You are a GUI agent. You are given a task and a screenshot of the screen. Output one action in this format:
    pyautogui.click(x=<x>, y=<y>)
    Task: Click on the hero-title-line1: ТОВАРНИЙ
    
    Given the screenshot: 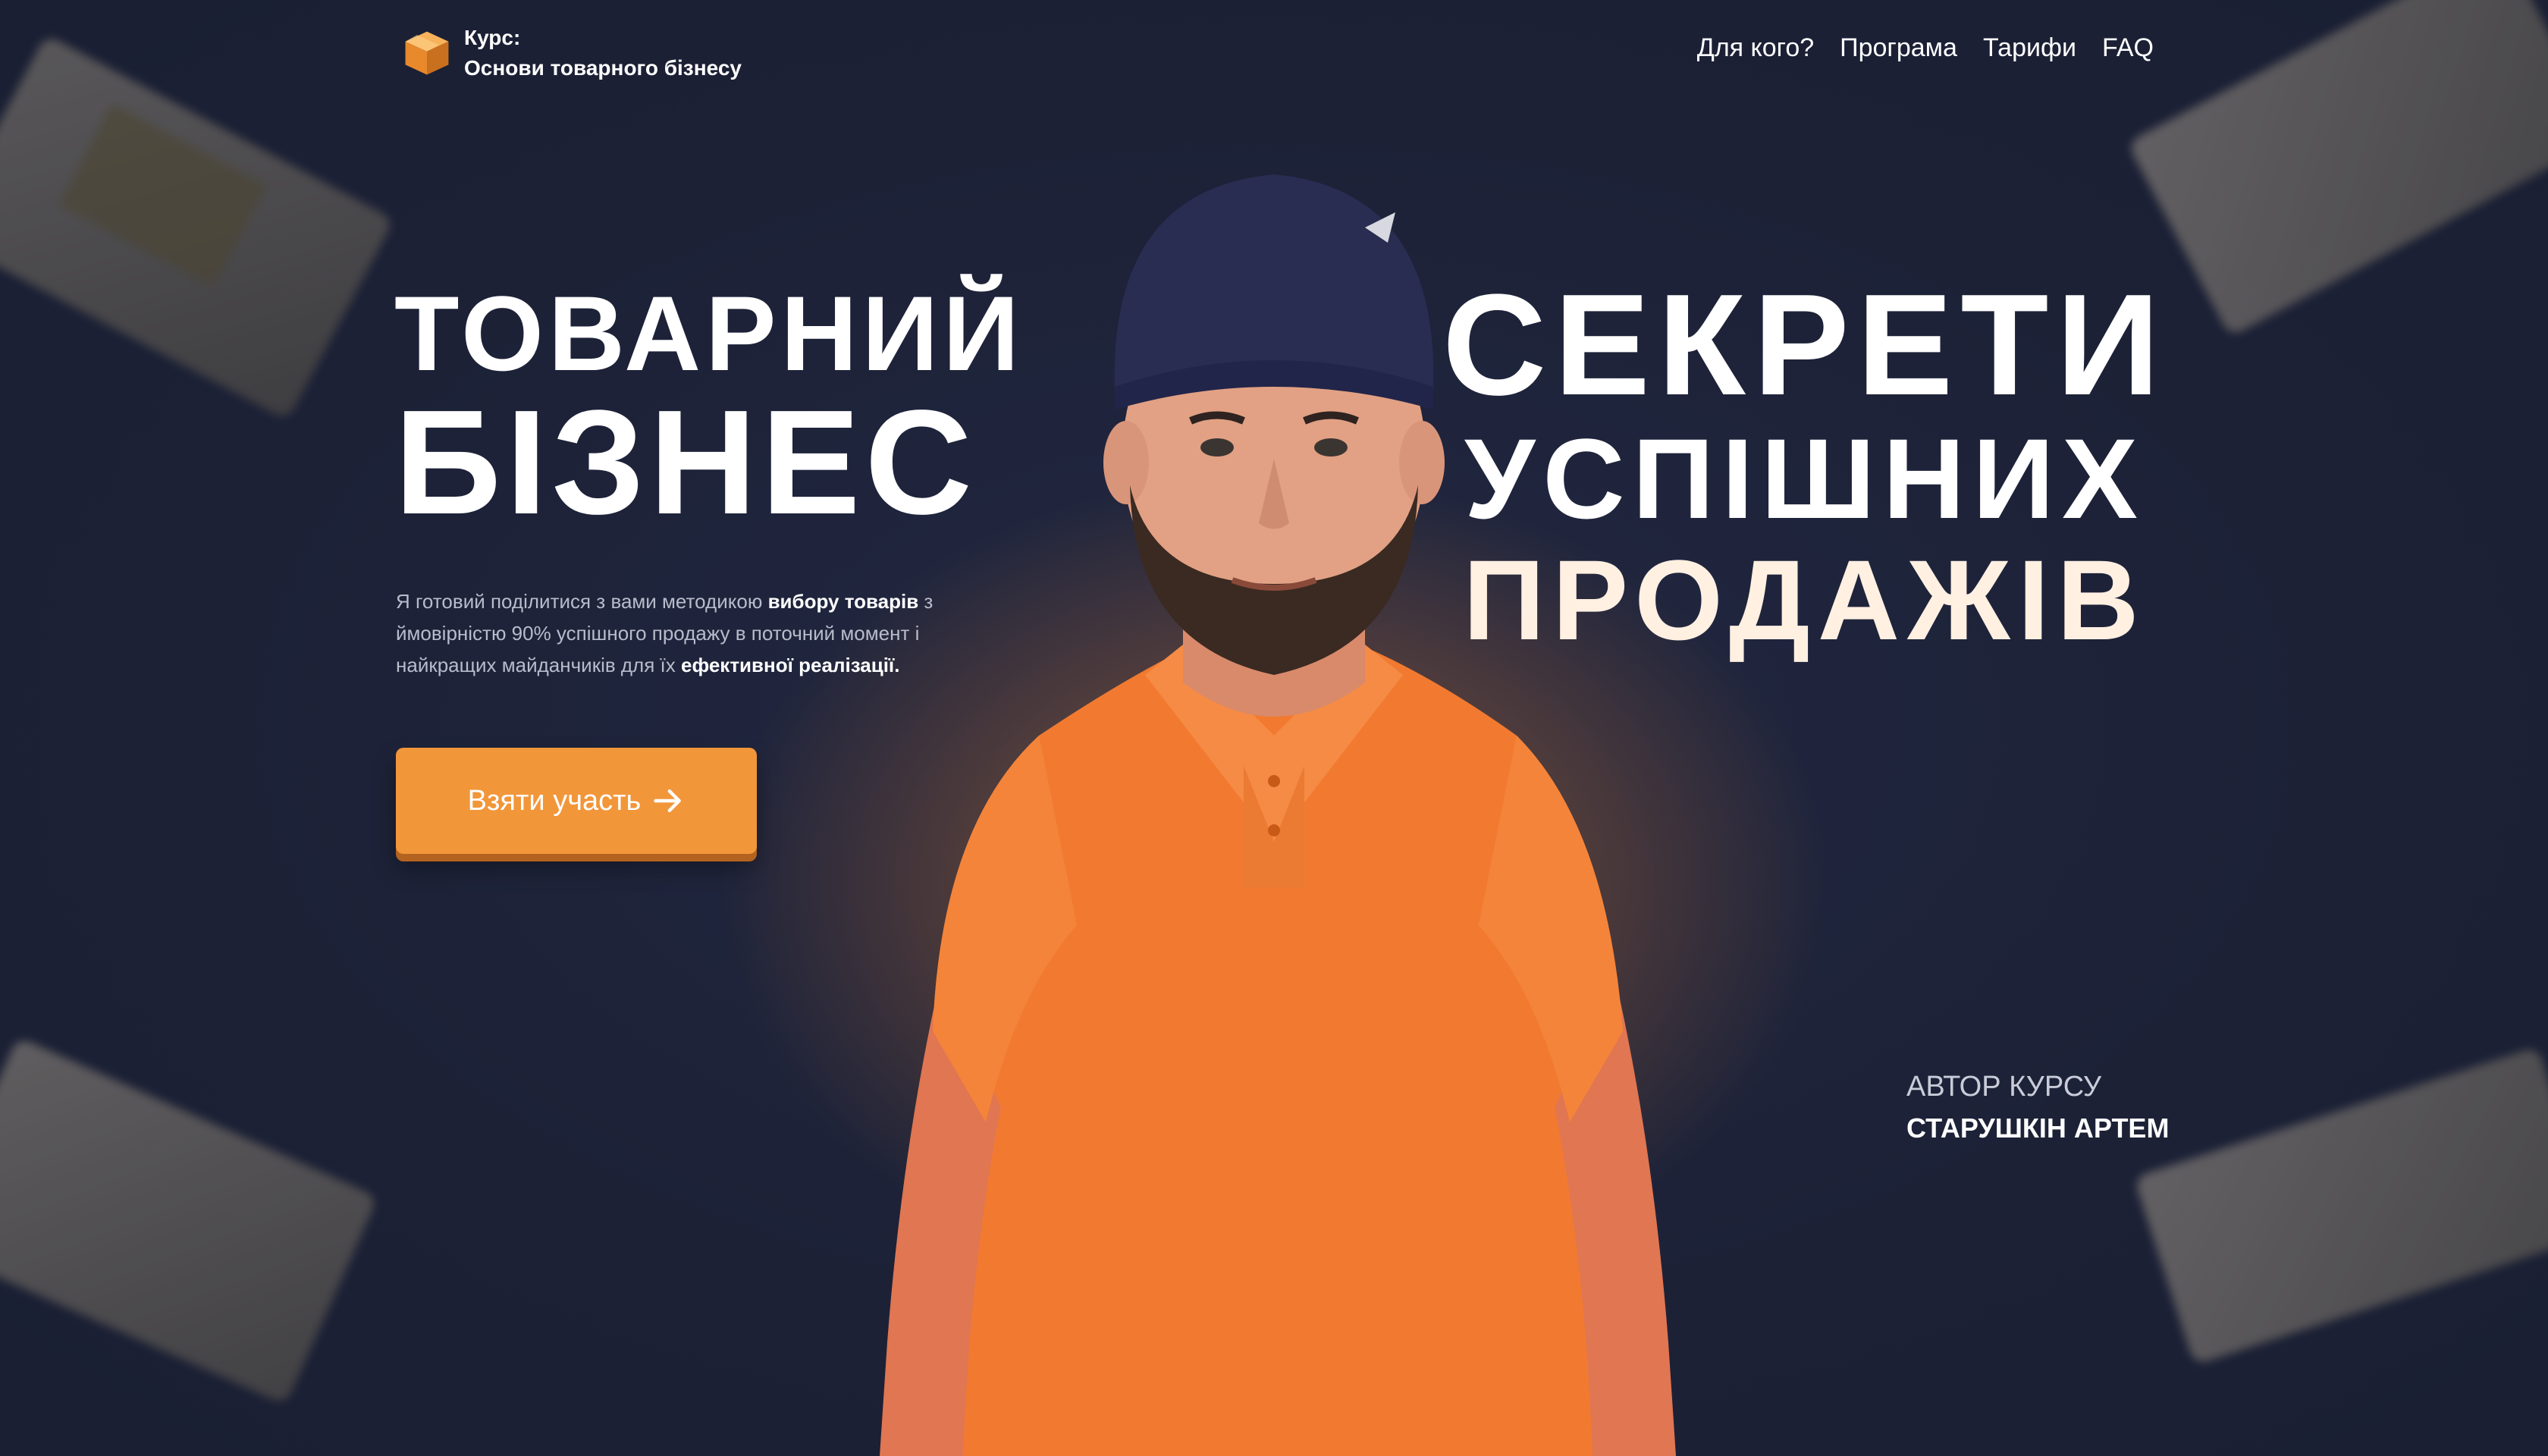 What is the action you would take?
    pyautogui.click(x=709, y=333)
    